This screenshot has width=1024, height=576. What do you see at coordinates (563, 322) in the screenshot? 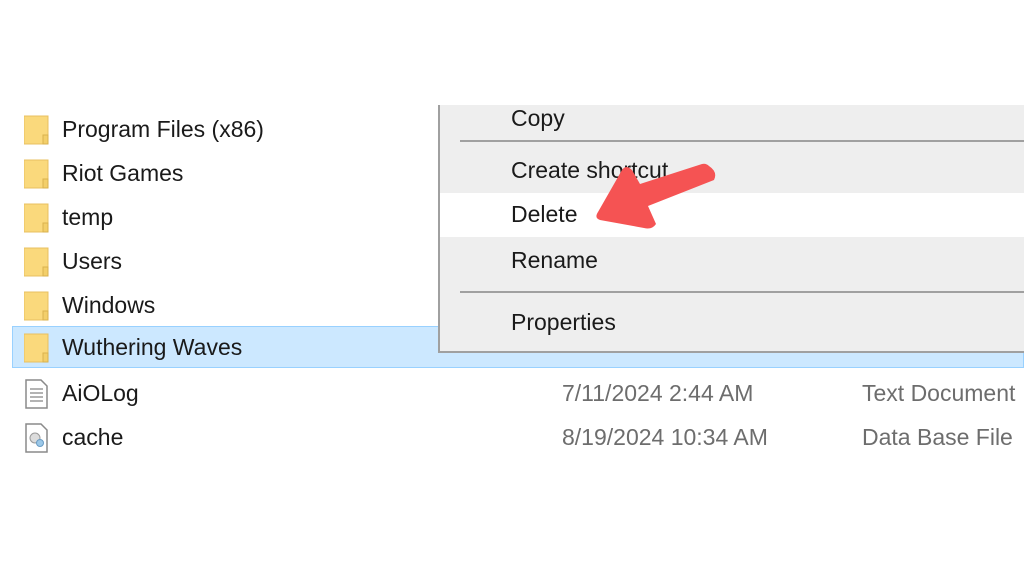
I see `menu-item-label: Properties` at bounding box center [563, 322].